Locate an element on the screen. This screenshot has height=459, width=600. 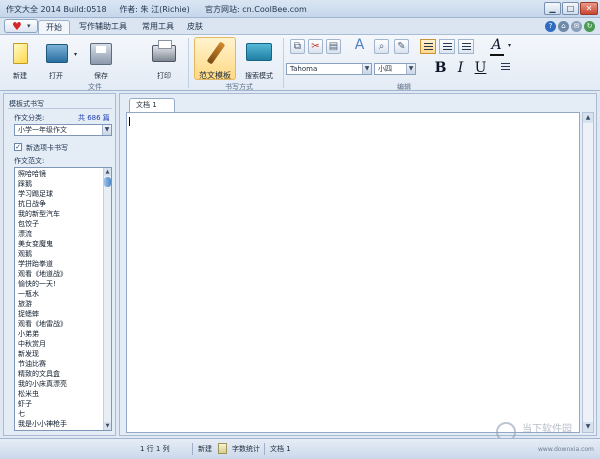
scrollbar-thumb is located at coordinates (107, 182).